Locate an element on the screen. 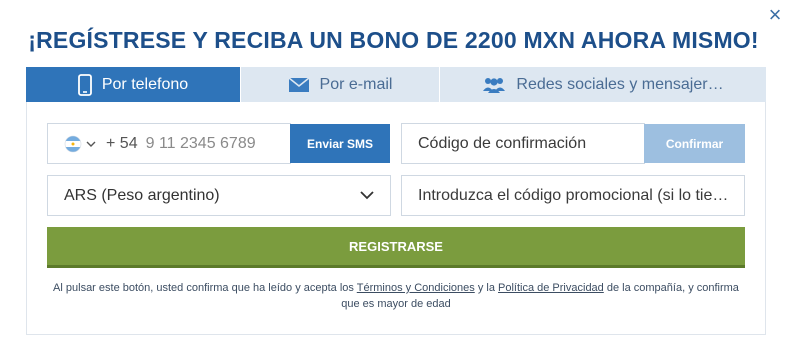 This screenshot has height=354, width=787. tab-email: Por e-mail is located at coordinates (339, 84).